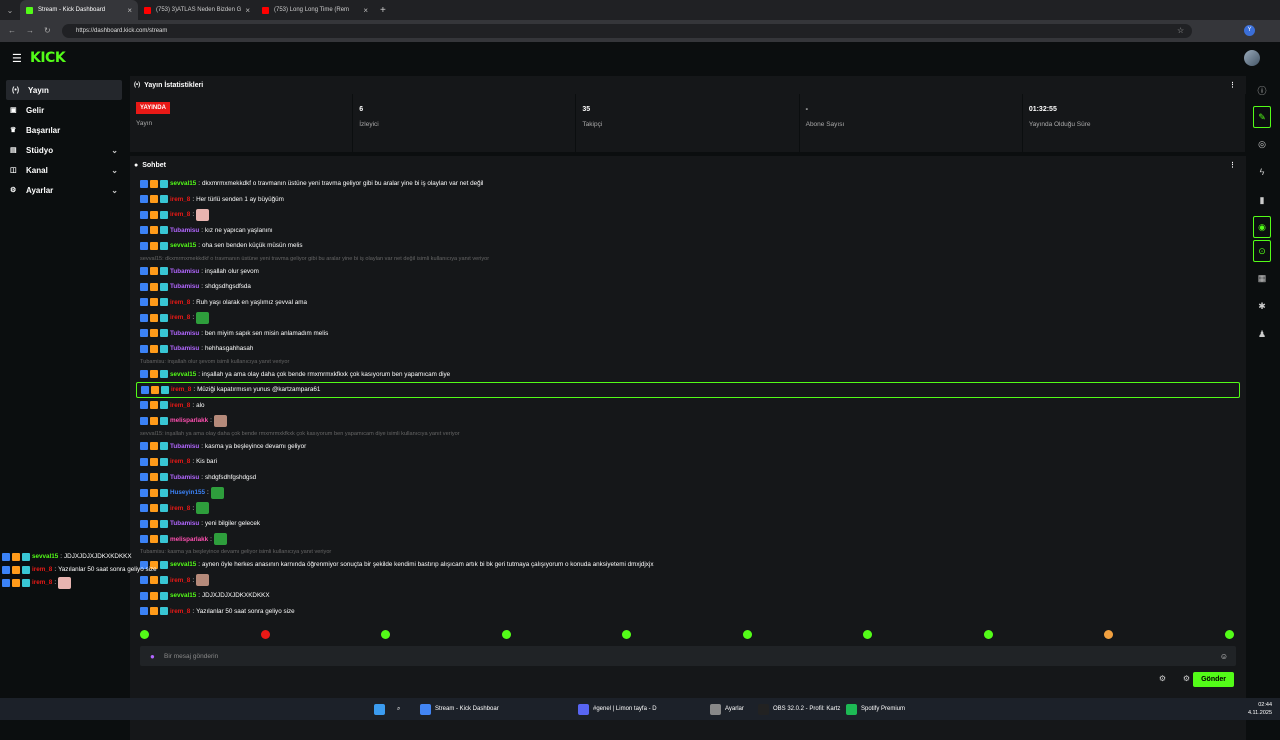 This screenshot has height=740, width=1280. I want to click on camera-icon: ◎, so click(1262, 144).